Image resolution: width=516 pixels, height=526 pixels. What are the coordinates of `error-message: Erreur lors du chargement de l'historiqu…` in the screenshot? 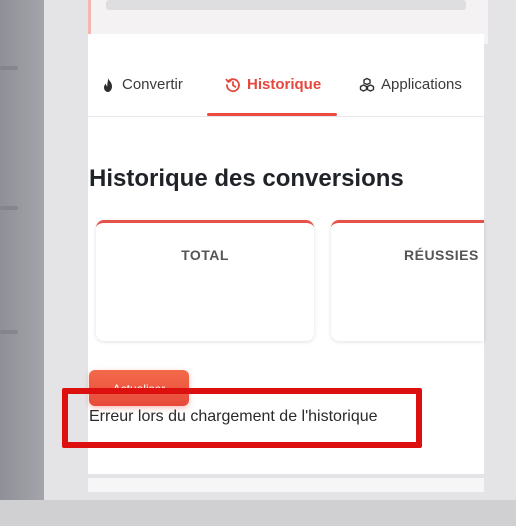 It's located at (233, 416).